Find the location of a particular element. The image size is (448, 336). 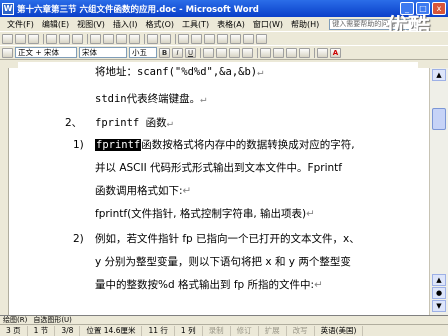

menu-table: 表格(A) is located at coordinates (231, 24).